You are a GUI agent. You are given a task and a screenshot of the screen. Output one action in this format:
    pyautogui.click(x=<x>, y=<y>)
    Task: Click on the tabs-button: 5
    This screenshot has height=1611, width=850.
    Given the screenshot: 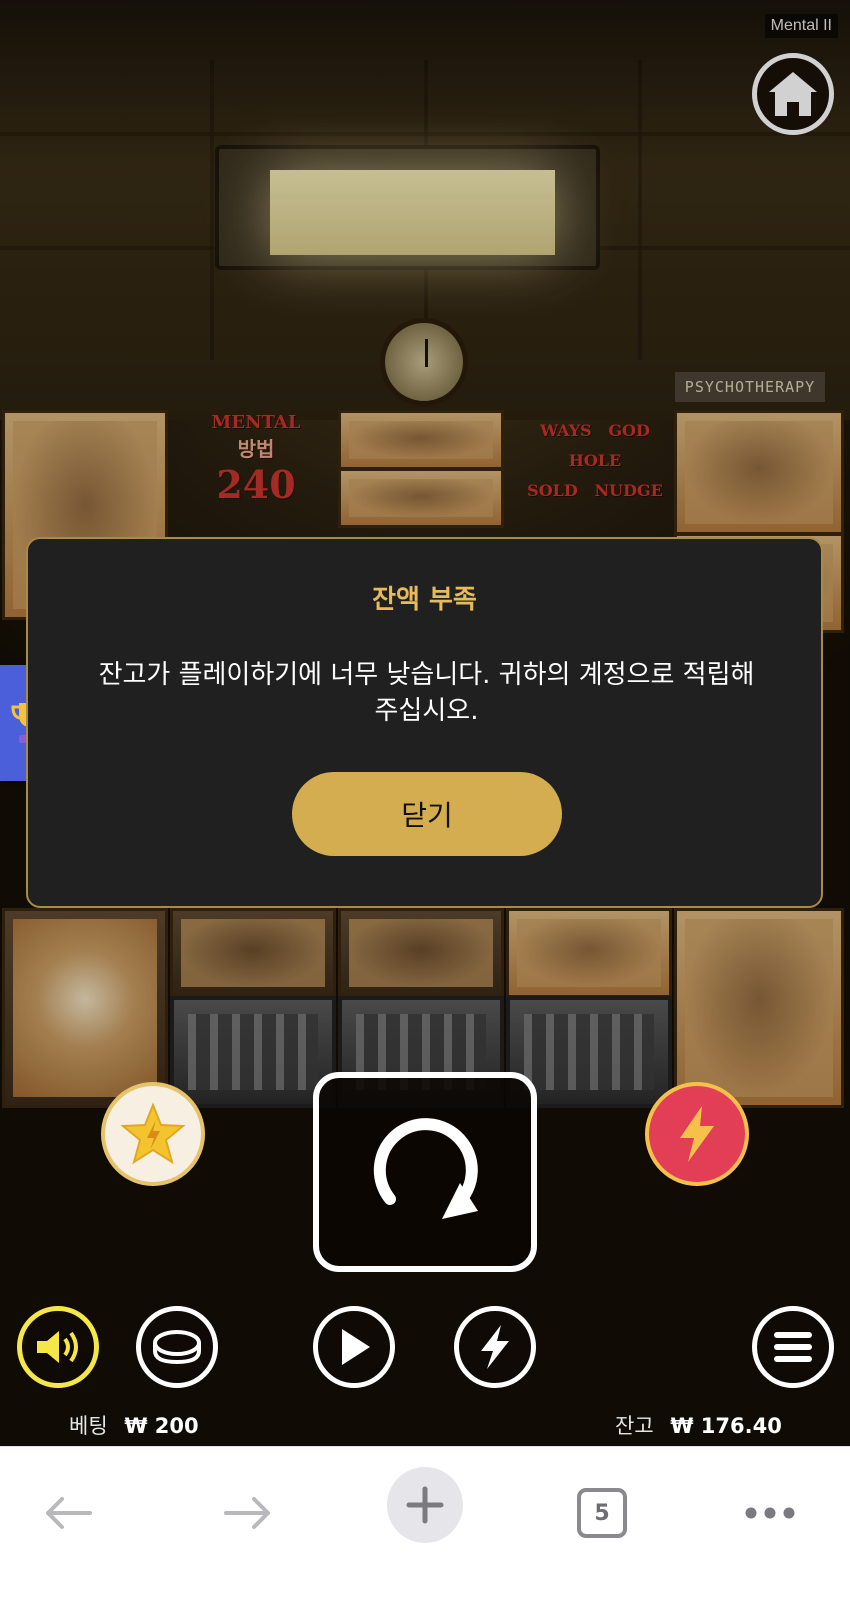 What is the action you would take?
    pyautogui.click(x=602, y=1513)
    